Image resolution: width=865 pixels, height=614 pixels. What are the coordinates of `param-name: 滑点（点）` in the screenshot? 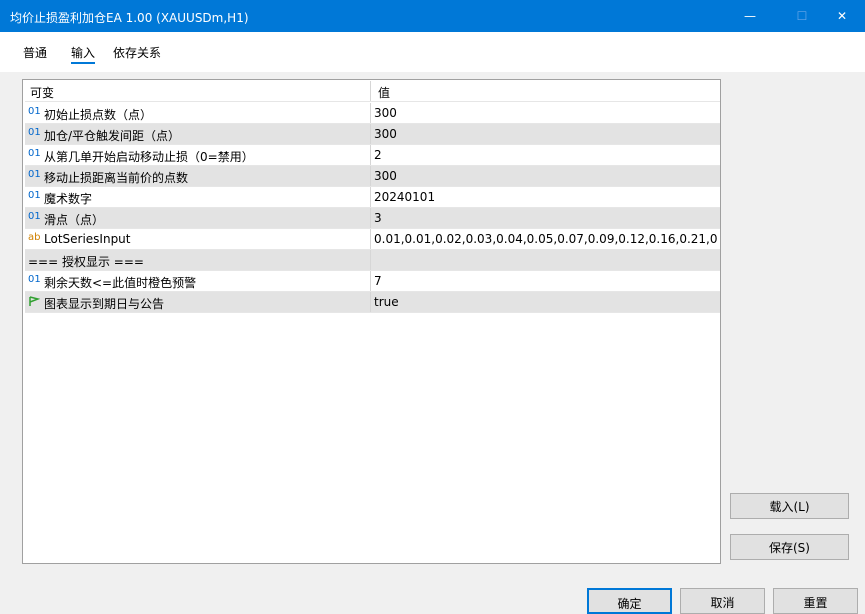 It's located at (74, 220).